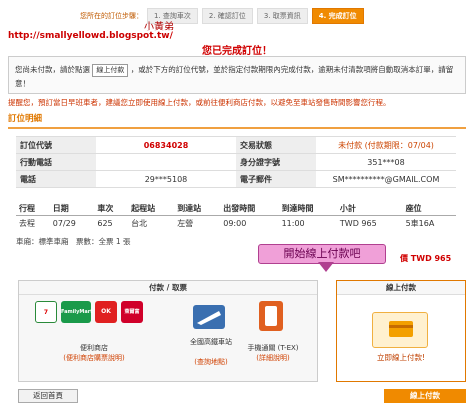  What do you see at coordinates (56, 179) in the screenshot?
I see `label-phone: 電話` at bounding box center [56, 179].